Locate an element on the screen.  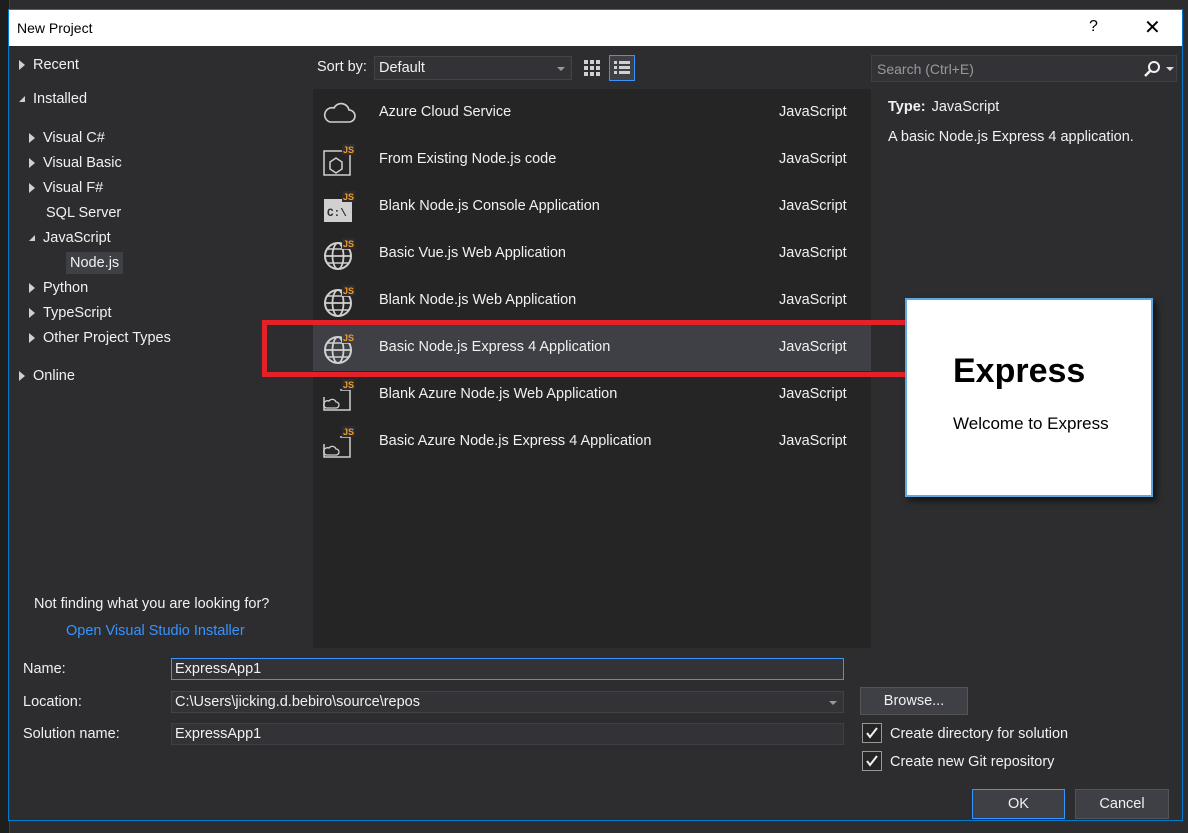
search-placeholder: Search (Ctrl+E) is located at coordinates (925, 69).